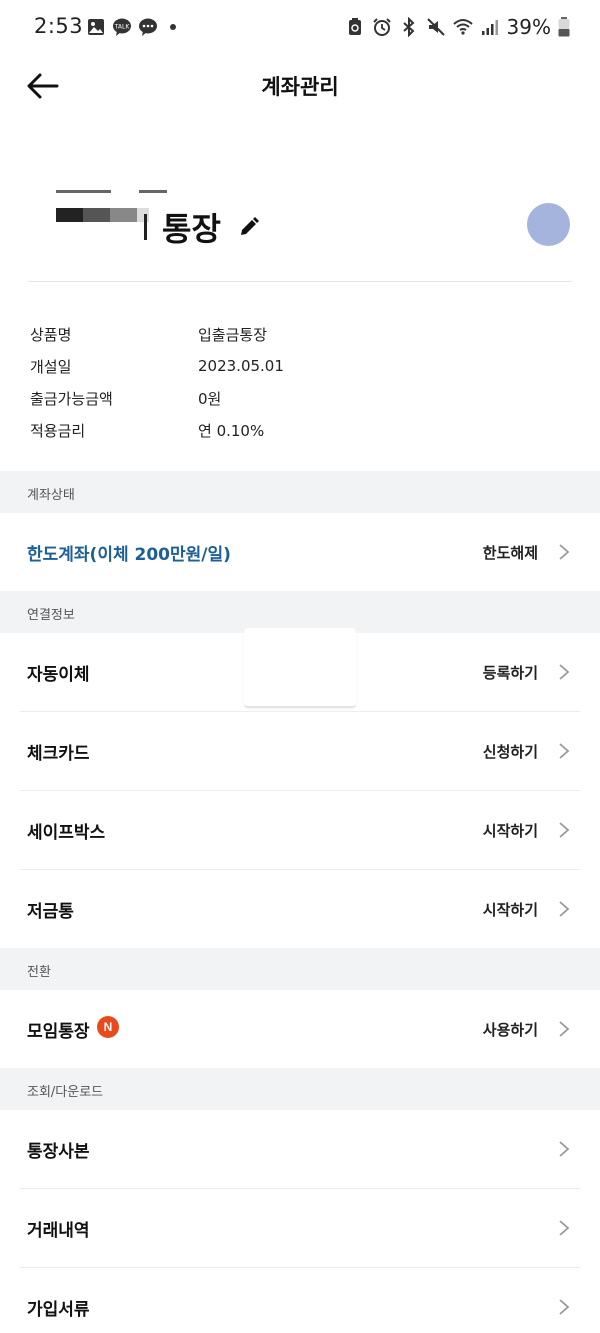  I want to click on svg-text: TALK, so click(122, 27).